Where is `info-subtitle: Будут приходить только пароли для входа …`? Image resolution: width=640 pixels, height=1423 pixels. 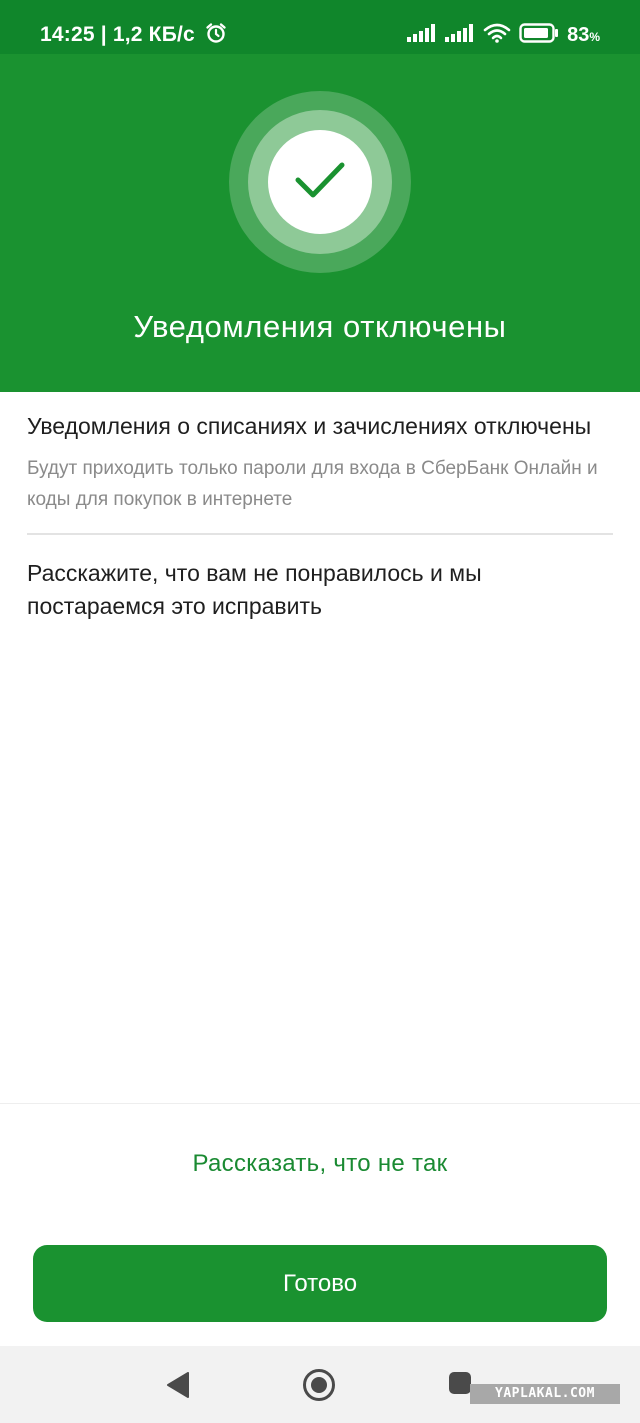 info-subtitle: Будут приходить только пароли для входа … is located at coordinates (312, 484).